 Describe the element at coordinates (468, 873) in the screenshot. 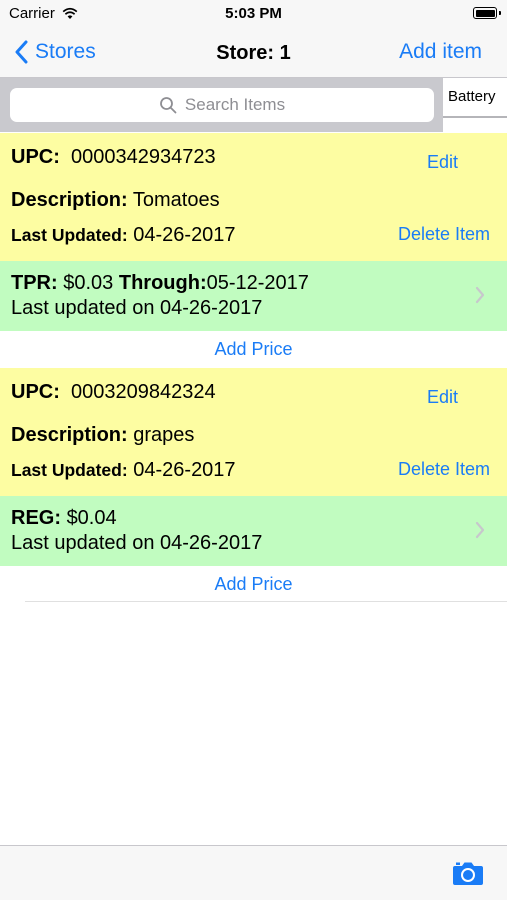

I see `camera-icon` at that location.